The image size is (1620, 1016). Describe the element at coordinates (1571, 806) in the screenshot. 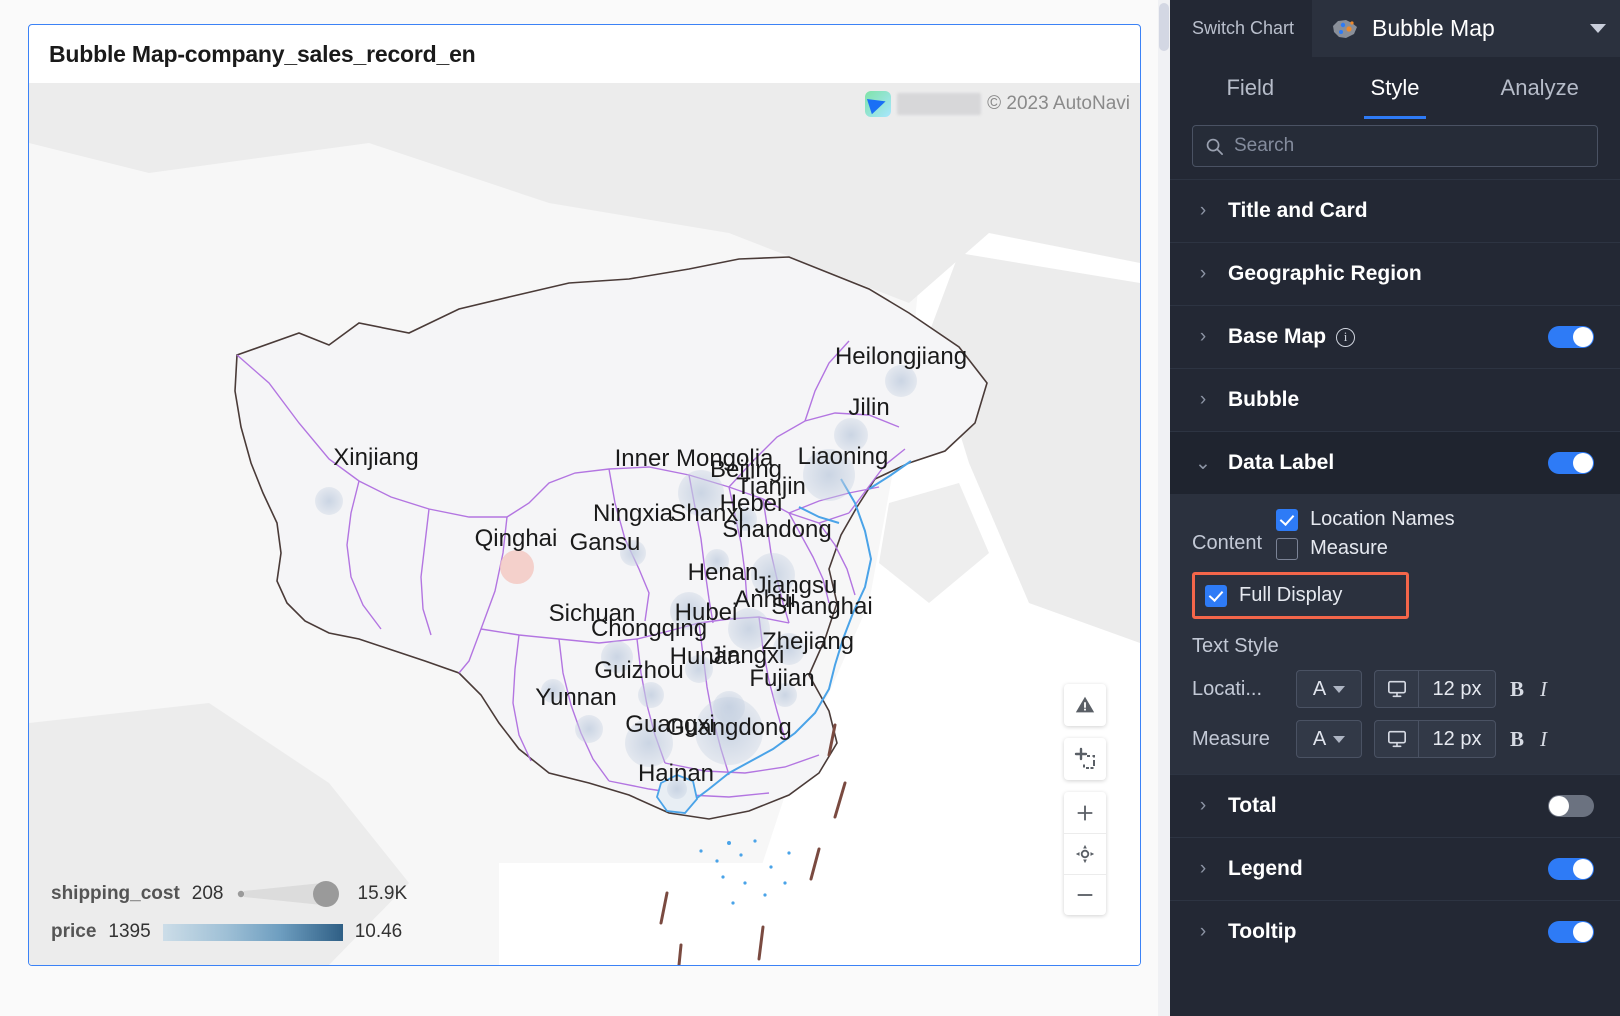

I see `total-toggle` at that location.